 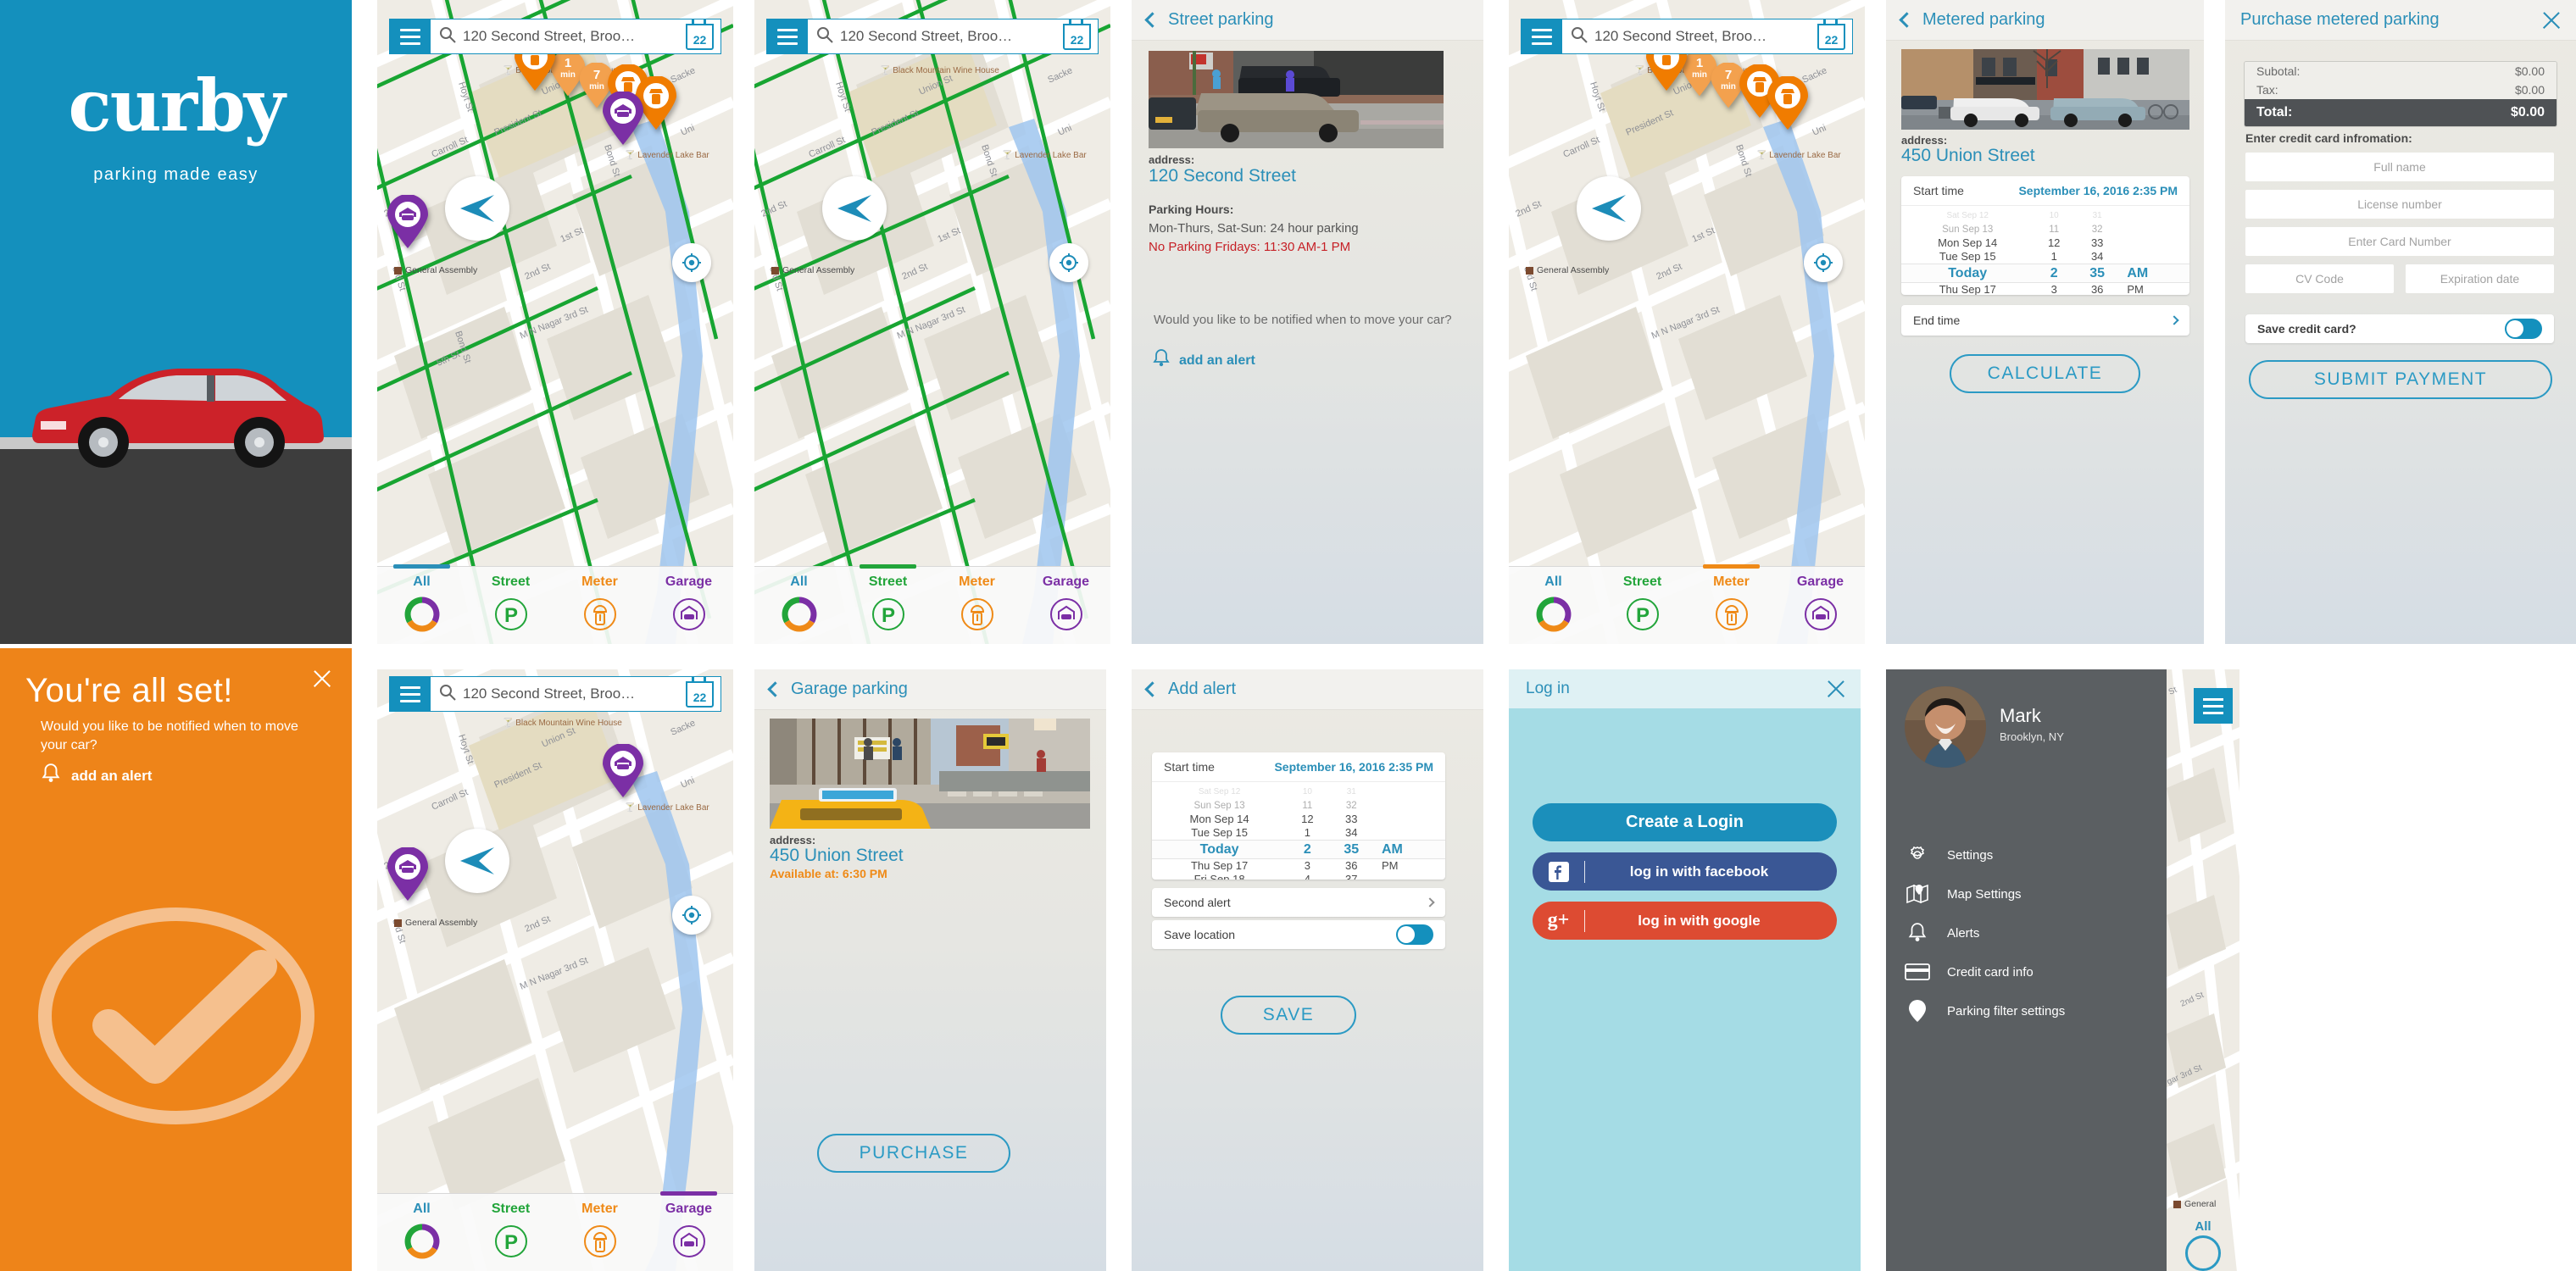 I want to click on google-login-button: g+ log in with google, so click(x=1685, y=921).